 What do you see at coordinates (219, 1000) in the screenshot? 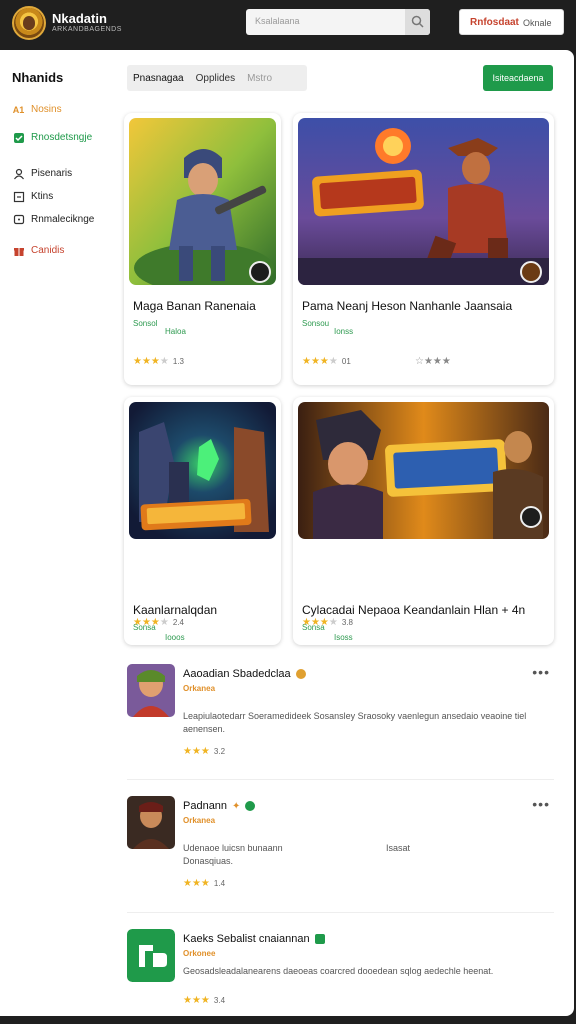
I see `rating-value: 3.4` at bounding box center [219, 1000].